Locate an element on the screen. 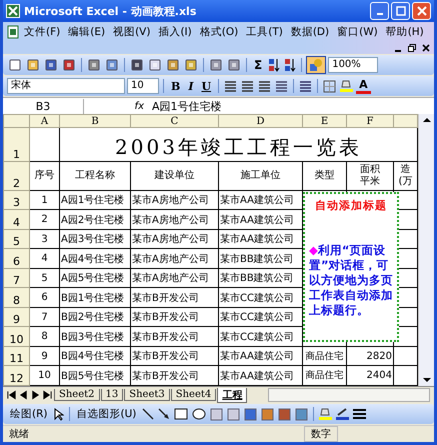 This screenshot has width=437, height=445. row-header: 3 is located at coordinates (17, 200).